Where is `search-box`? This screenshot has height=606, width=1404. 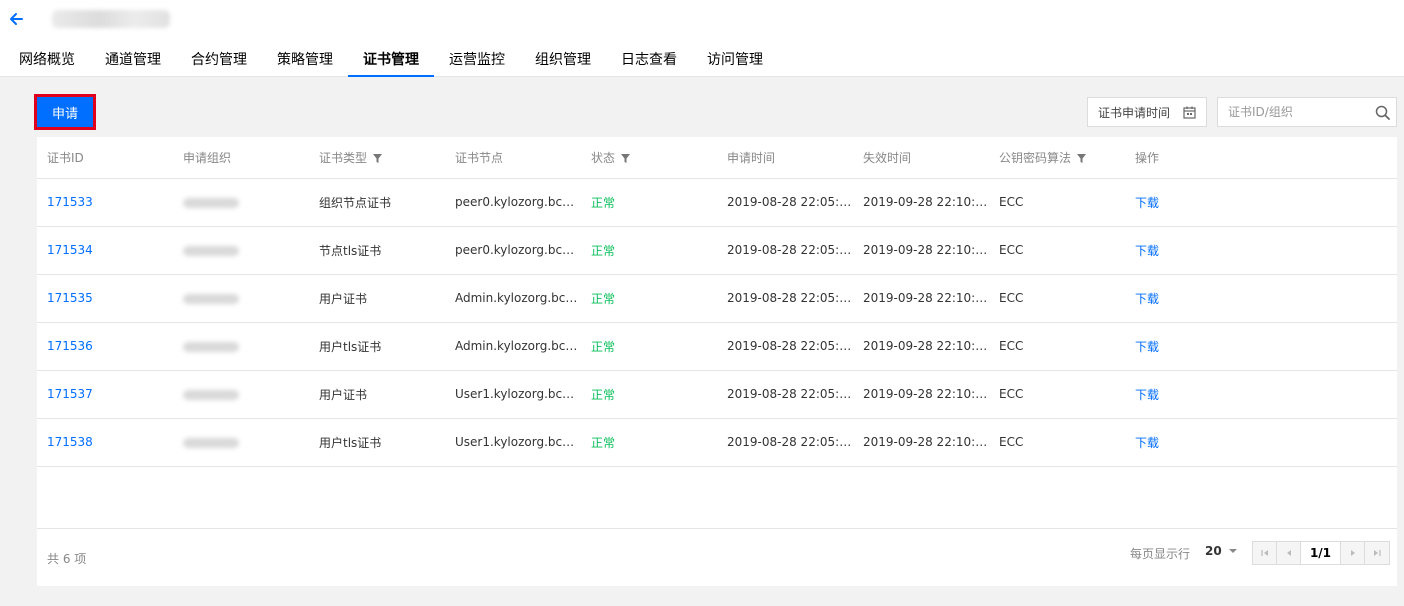
search-box is located at coordinates (1307, 112).